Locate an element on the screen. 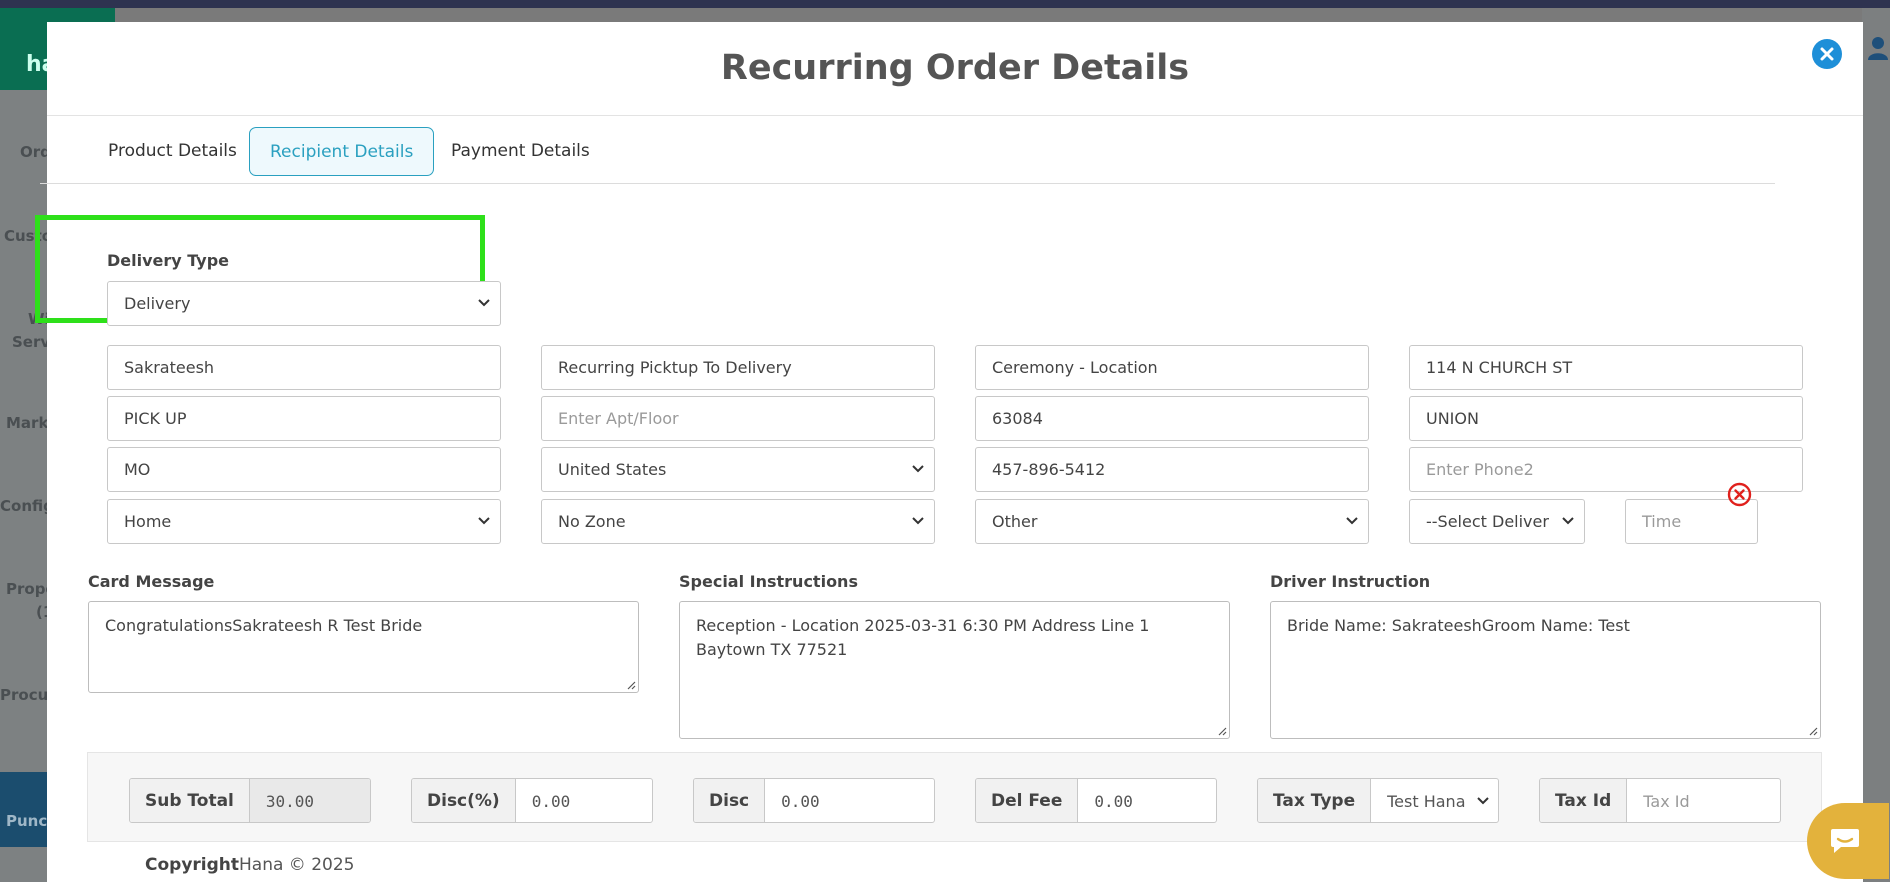 The height and width of the screenshot is (882, 1890). location-type-select: Other is located at coordinates (1172, 521).